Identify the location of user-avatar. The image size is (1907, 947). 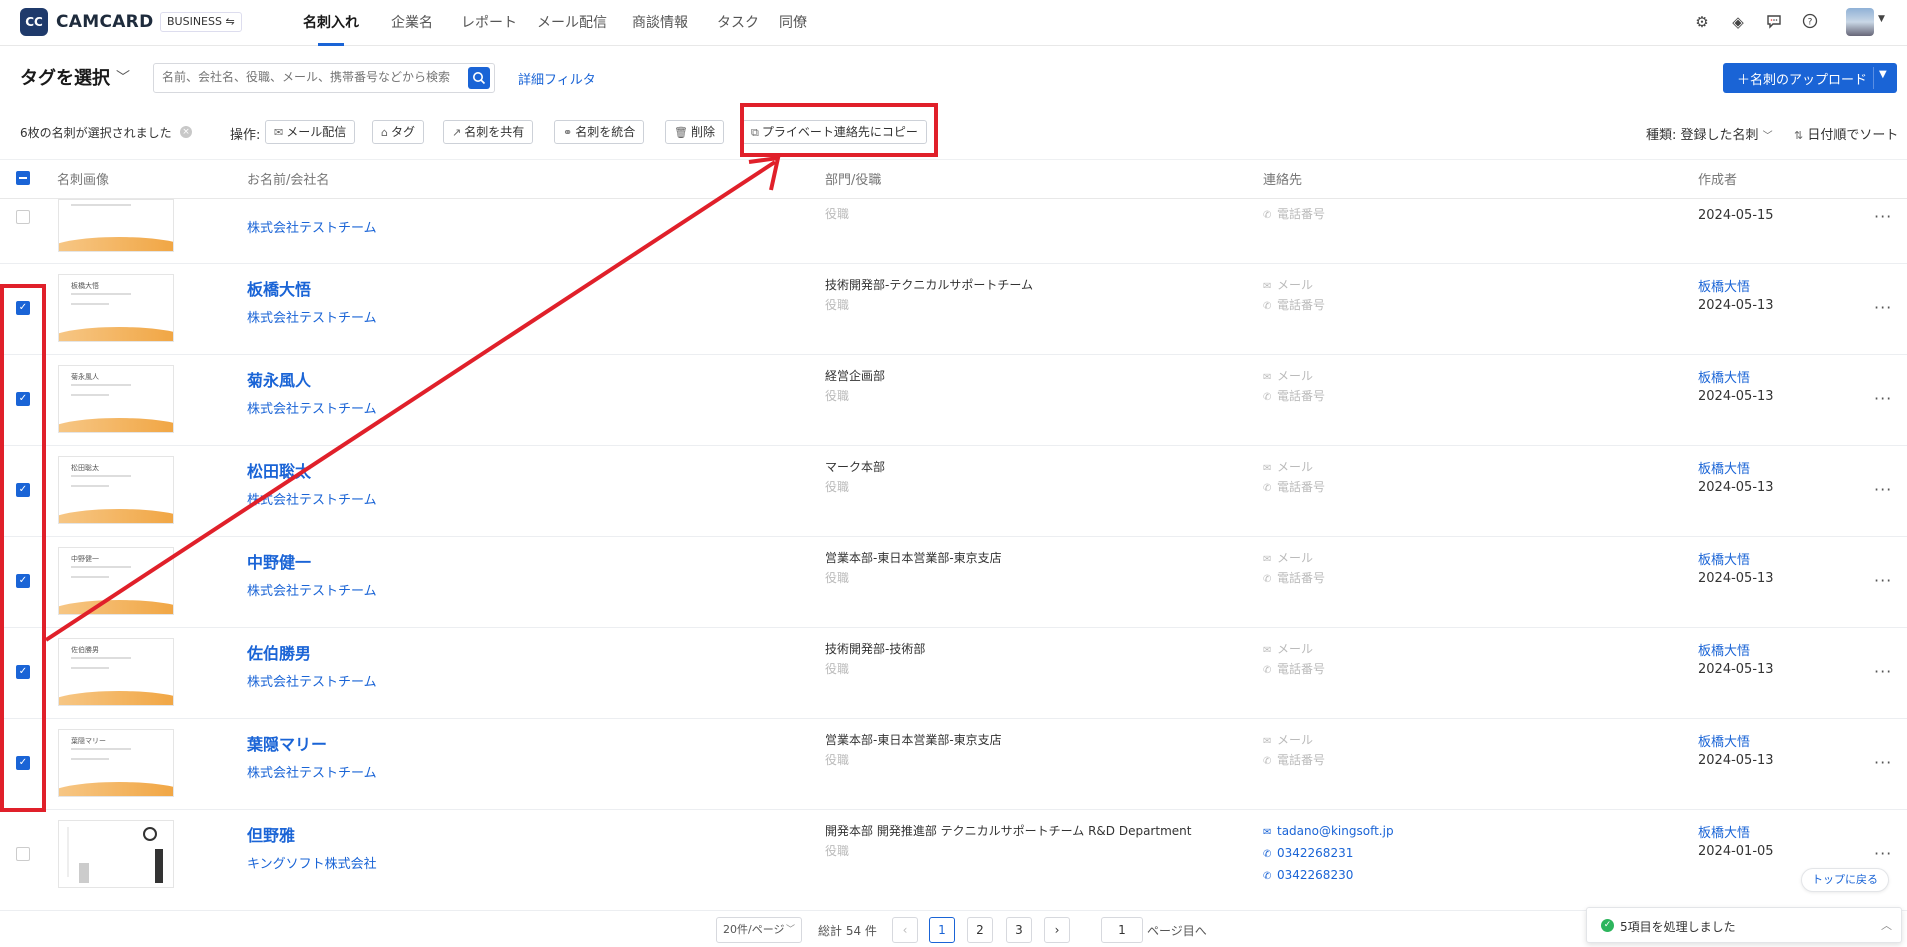
(1860, 22).